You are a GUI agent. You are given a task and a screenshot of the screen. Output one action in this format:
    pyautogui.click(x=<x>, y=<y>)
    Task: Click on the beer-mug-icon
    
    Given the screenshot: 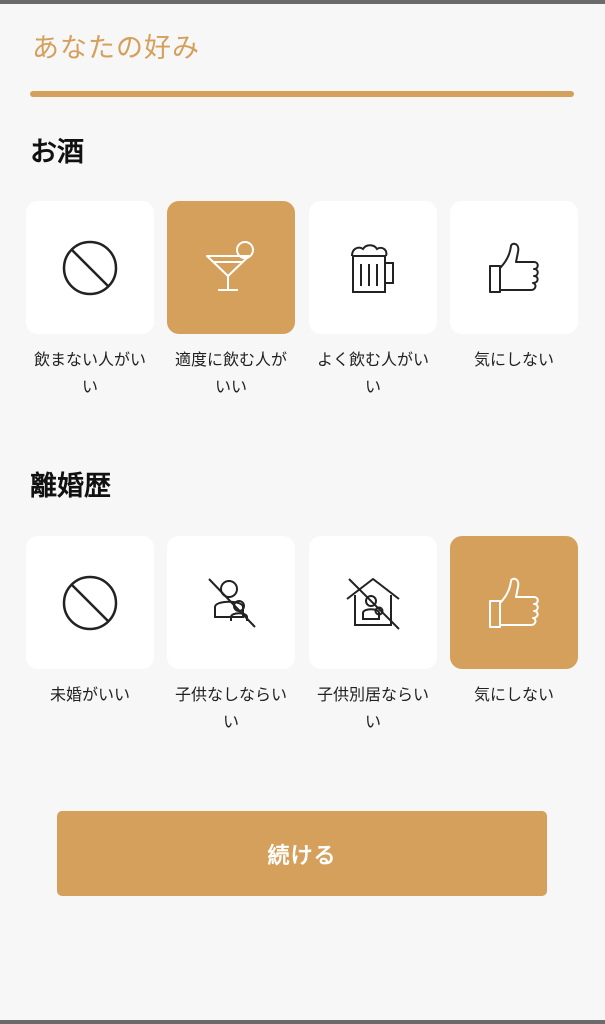 What is the action you would take?
    pyautogui.click(x=372, y=268)
    